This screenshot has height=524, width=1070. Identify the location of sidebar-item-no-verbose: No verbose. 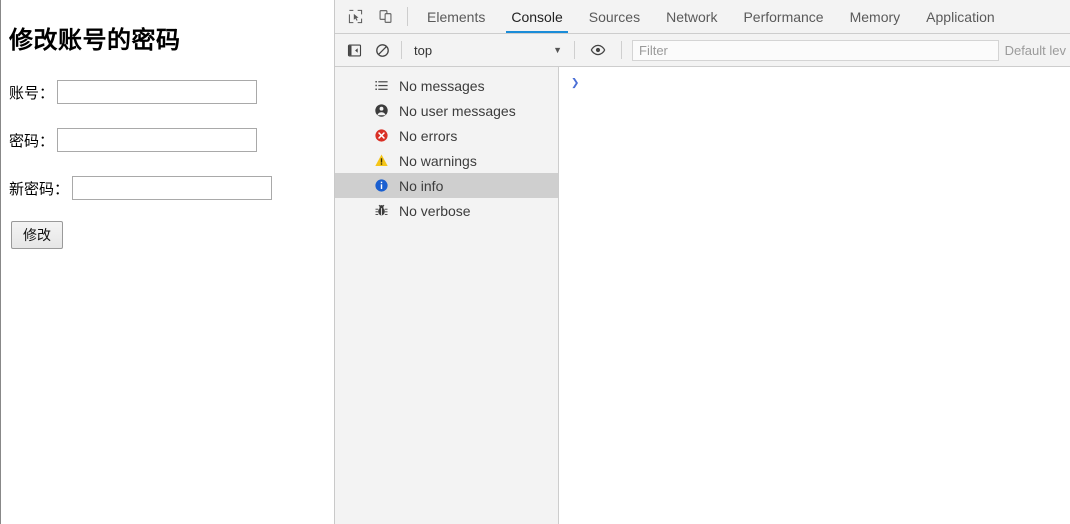
(446, 210).